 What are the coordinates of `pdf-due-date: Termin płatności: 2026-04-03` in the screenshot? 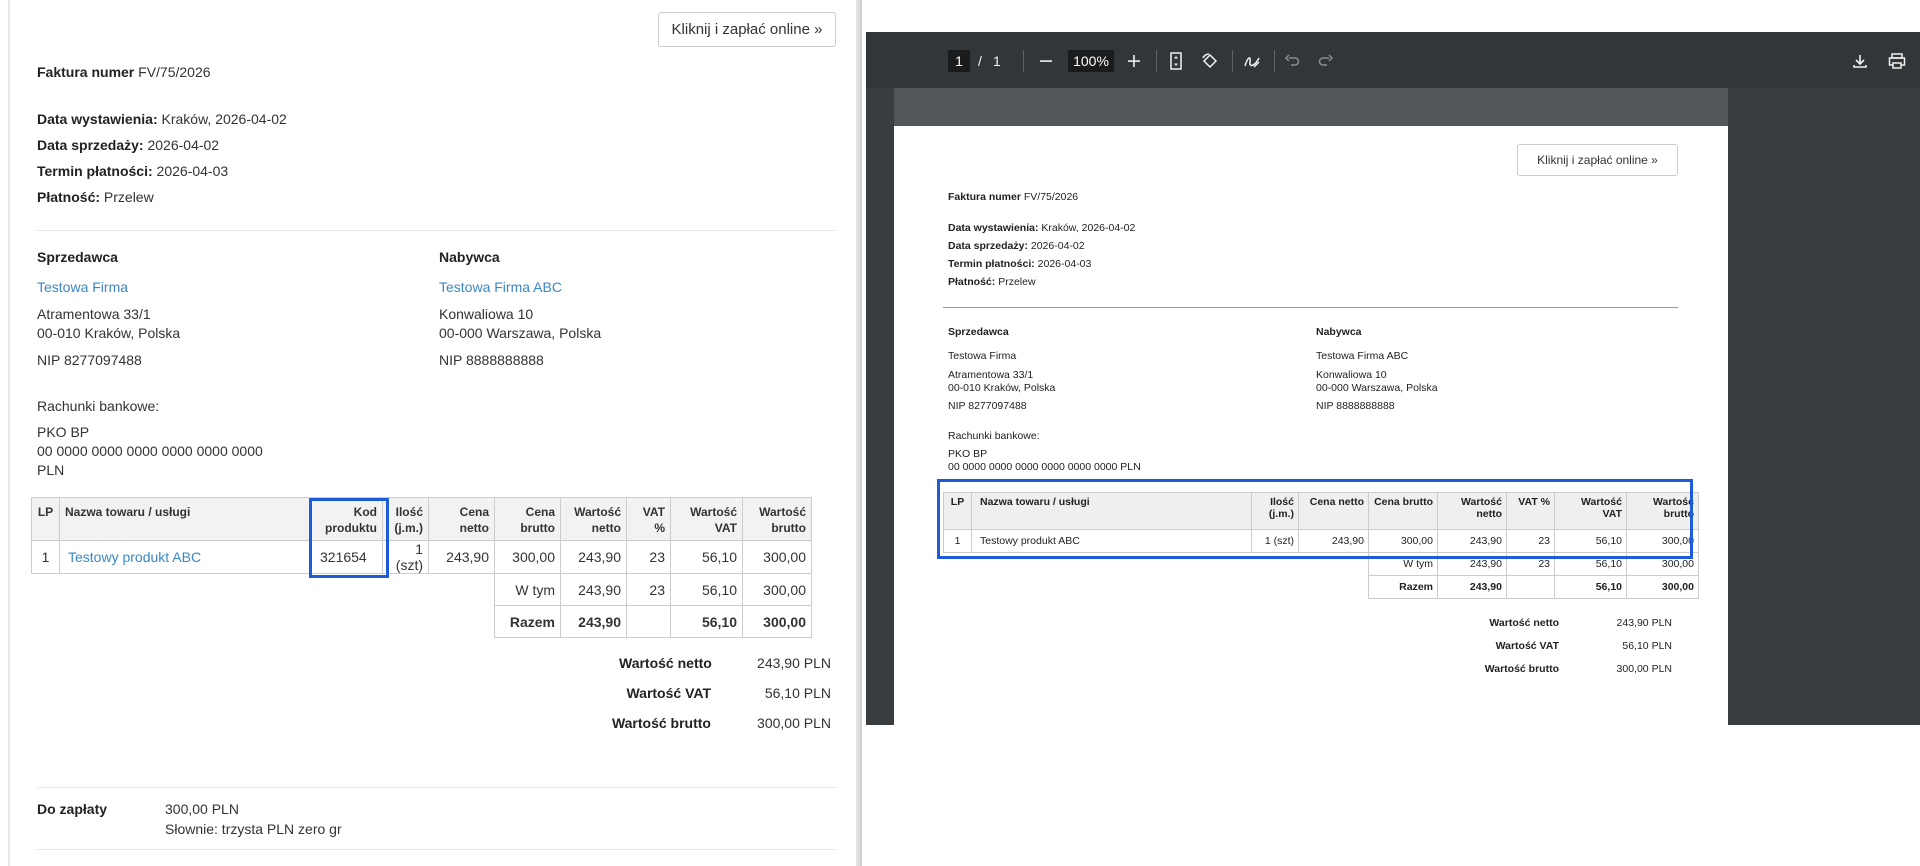 It's located at (1020, 264).